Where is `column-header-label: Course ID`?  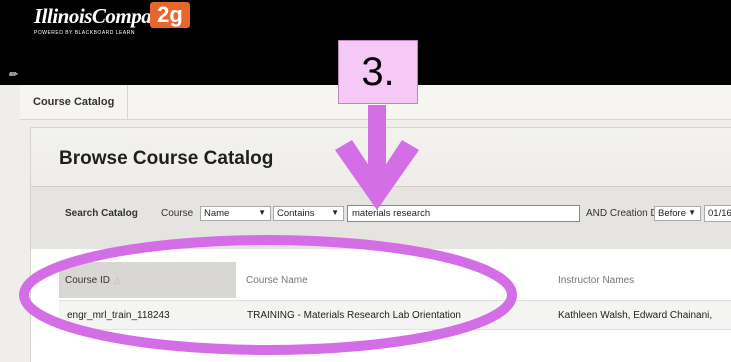
column-header-label: Course ID is located at coordinates (88, 280).